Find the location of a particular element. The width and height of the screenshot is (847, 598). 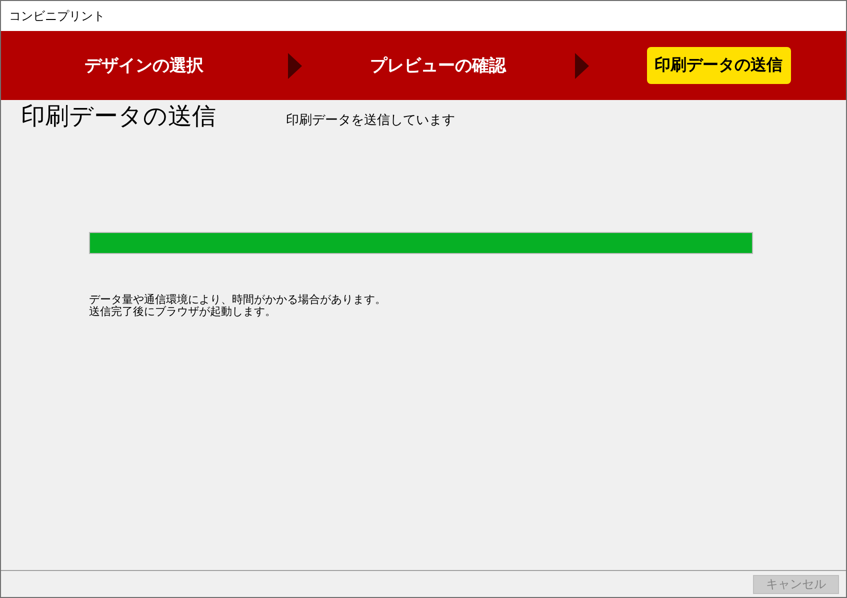

step-label: デザインの選択 is located at coordinates (144, 66).